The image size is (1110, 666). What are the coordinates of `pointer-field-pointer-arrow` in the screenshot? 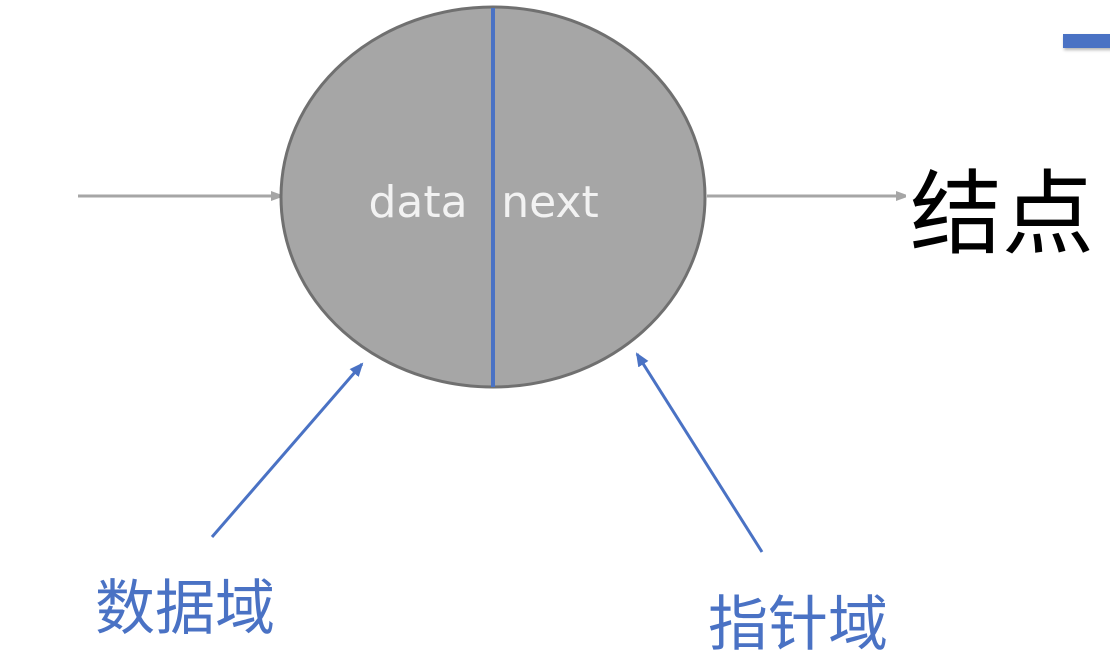 It's located at (699, 452).